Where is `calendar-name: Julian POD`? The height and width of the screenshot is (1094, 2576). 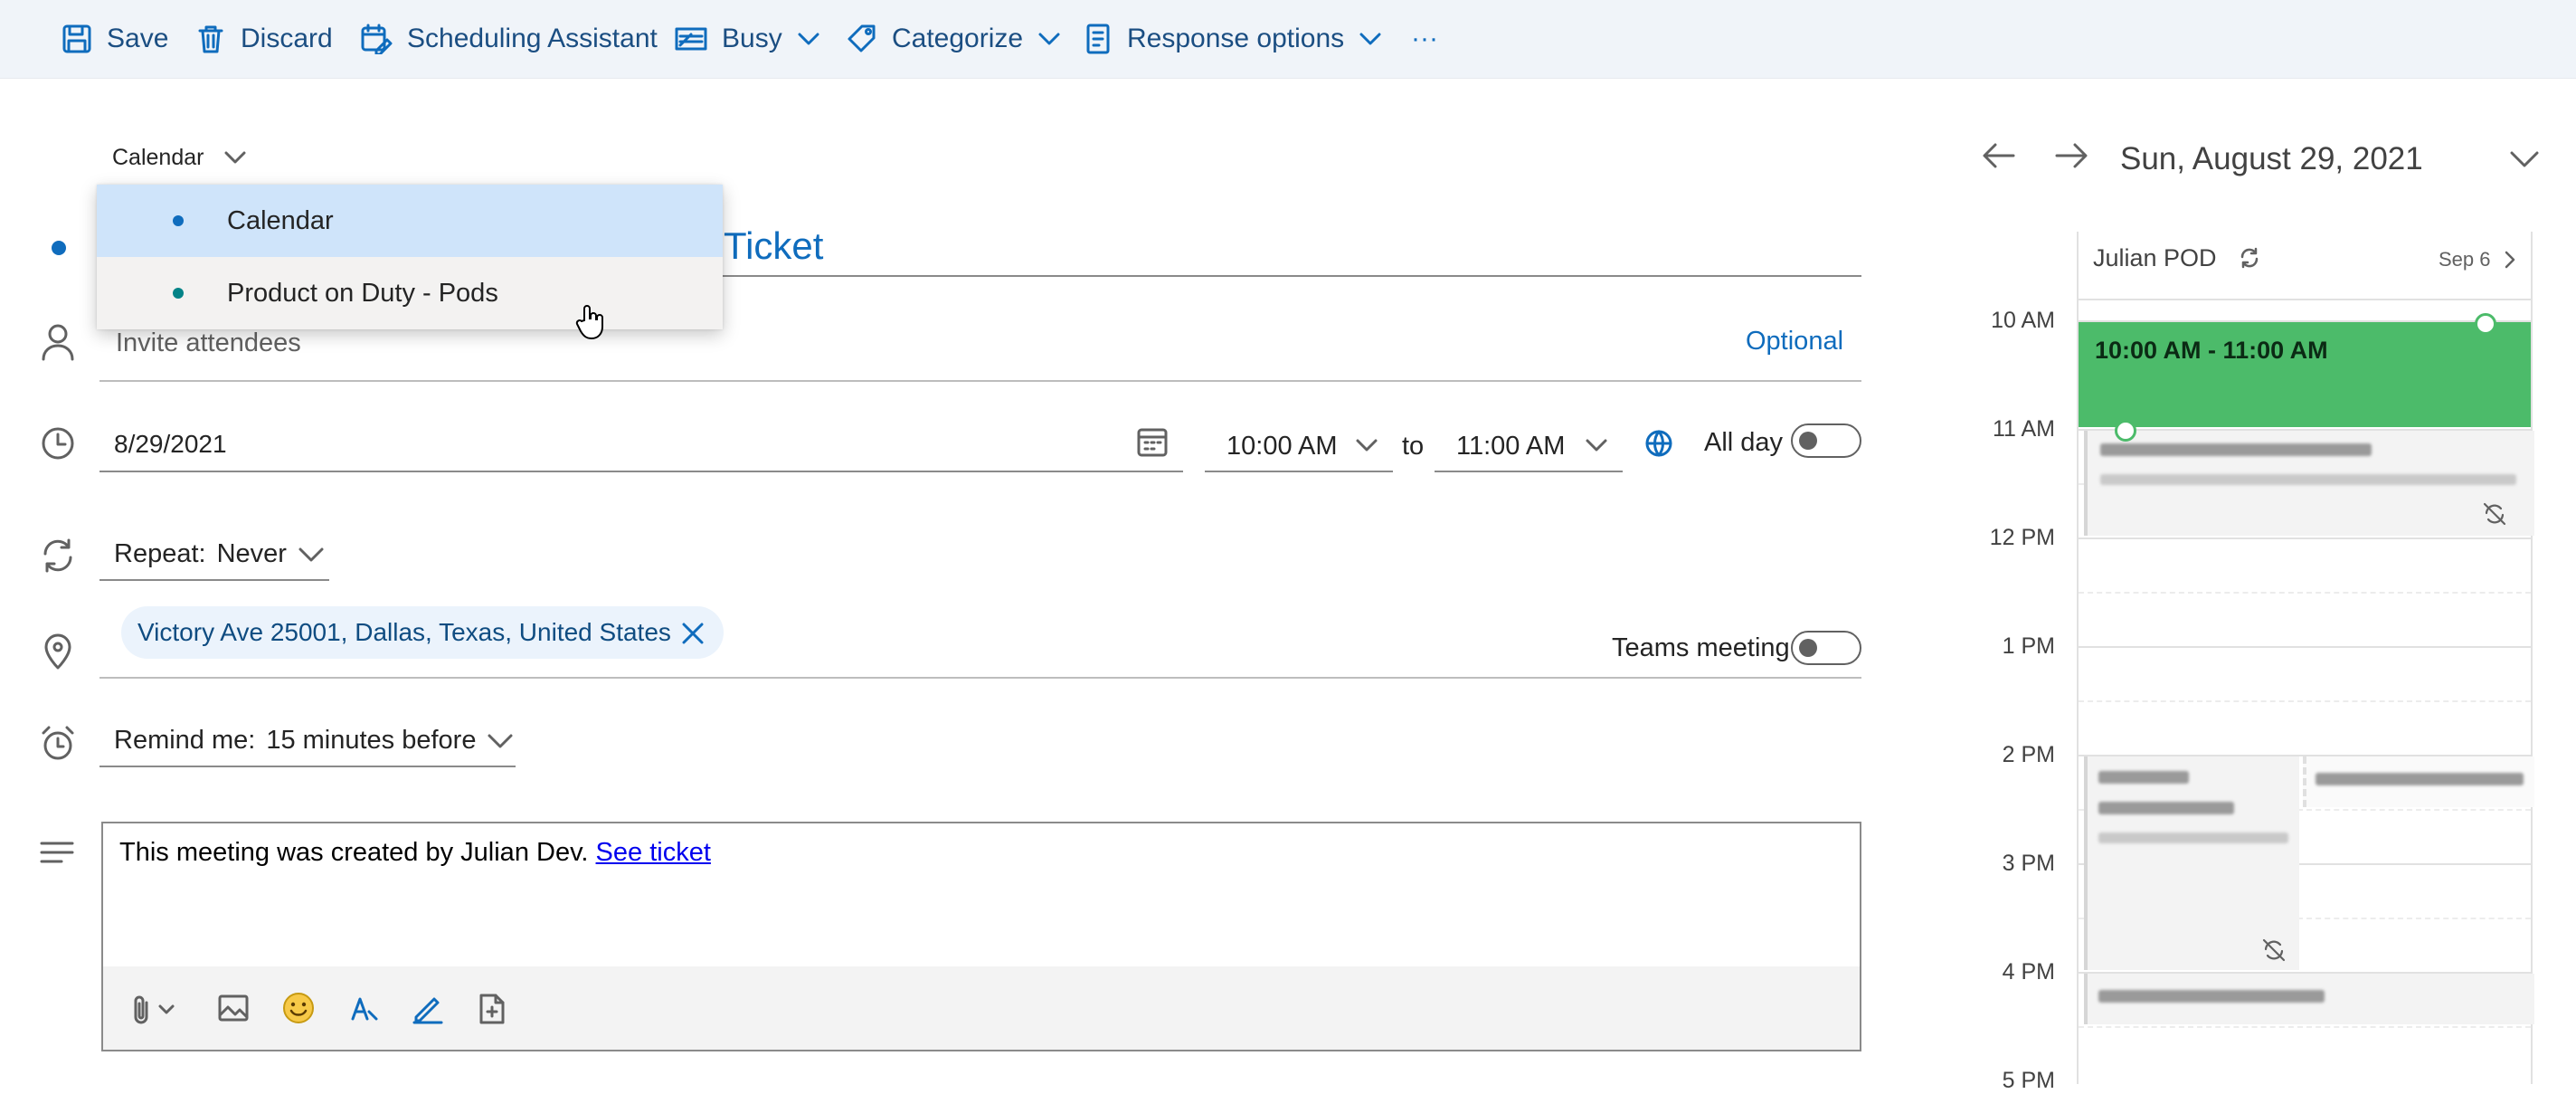
calendar-name: Julian POD is located at coordinates (2155, 258).